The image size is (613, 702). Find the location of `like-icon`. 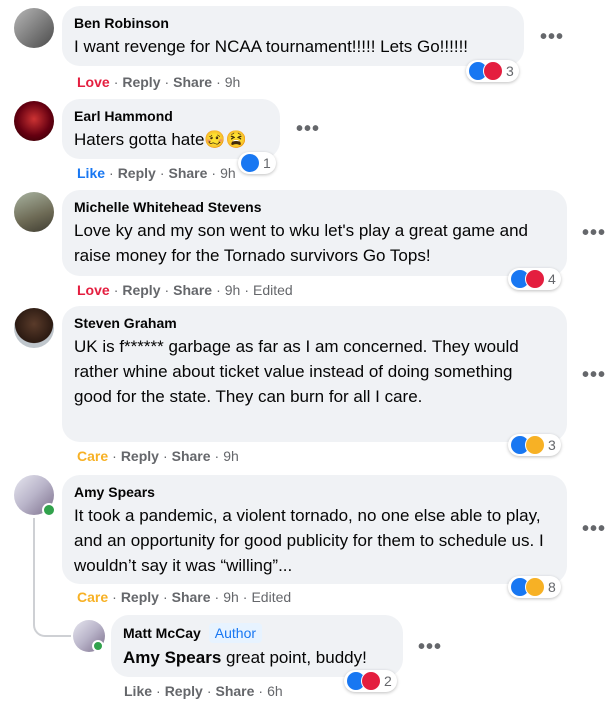

like-icon is located at coordinates (250, 163).